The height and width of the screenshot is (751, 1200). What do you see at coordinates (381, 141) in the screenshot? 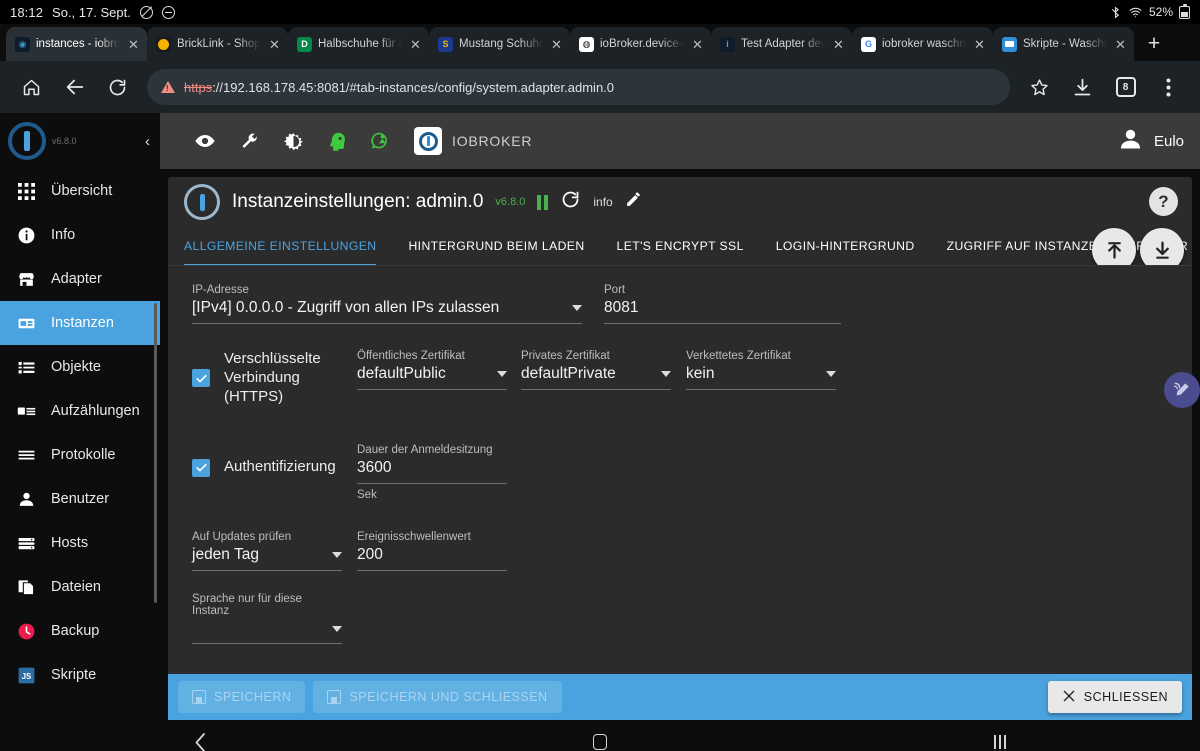
I see `sync-icon` at bounding box center [381, 141].